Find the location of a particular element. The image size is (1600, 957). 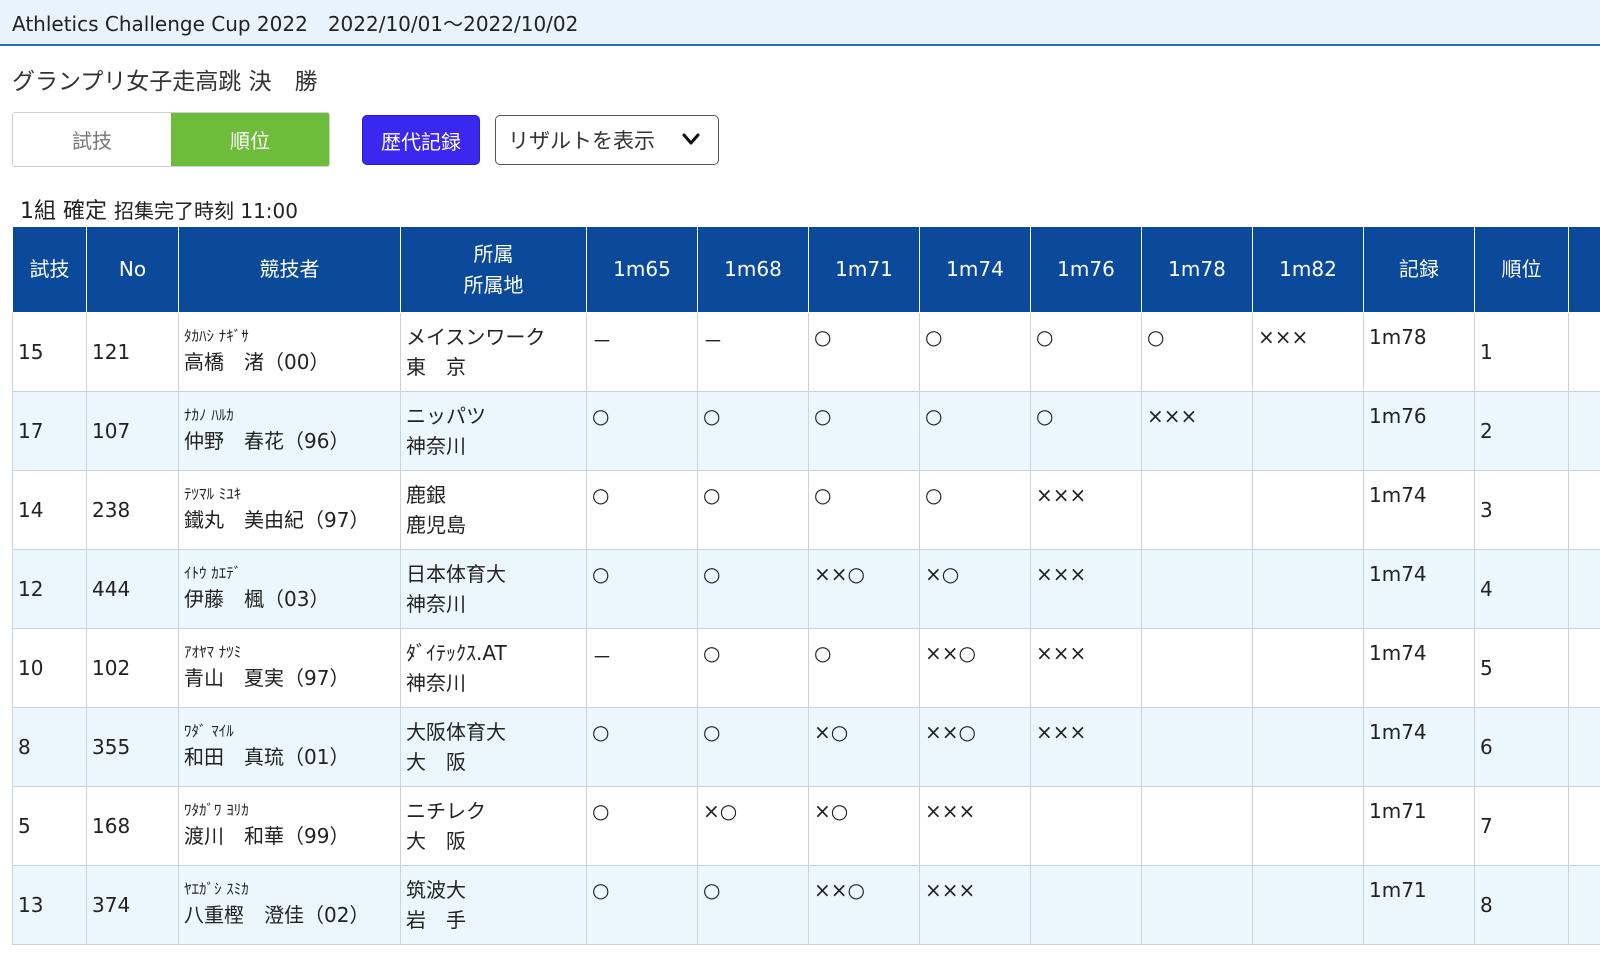

bib-number: 444 is located at coordinates (132, 589).